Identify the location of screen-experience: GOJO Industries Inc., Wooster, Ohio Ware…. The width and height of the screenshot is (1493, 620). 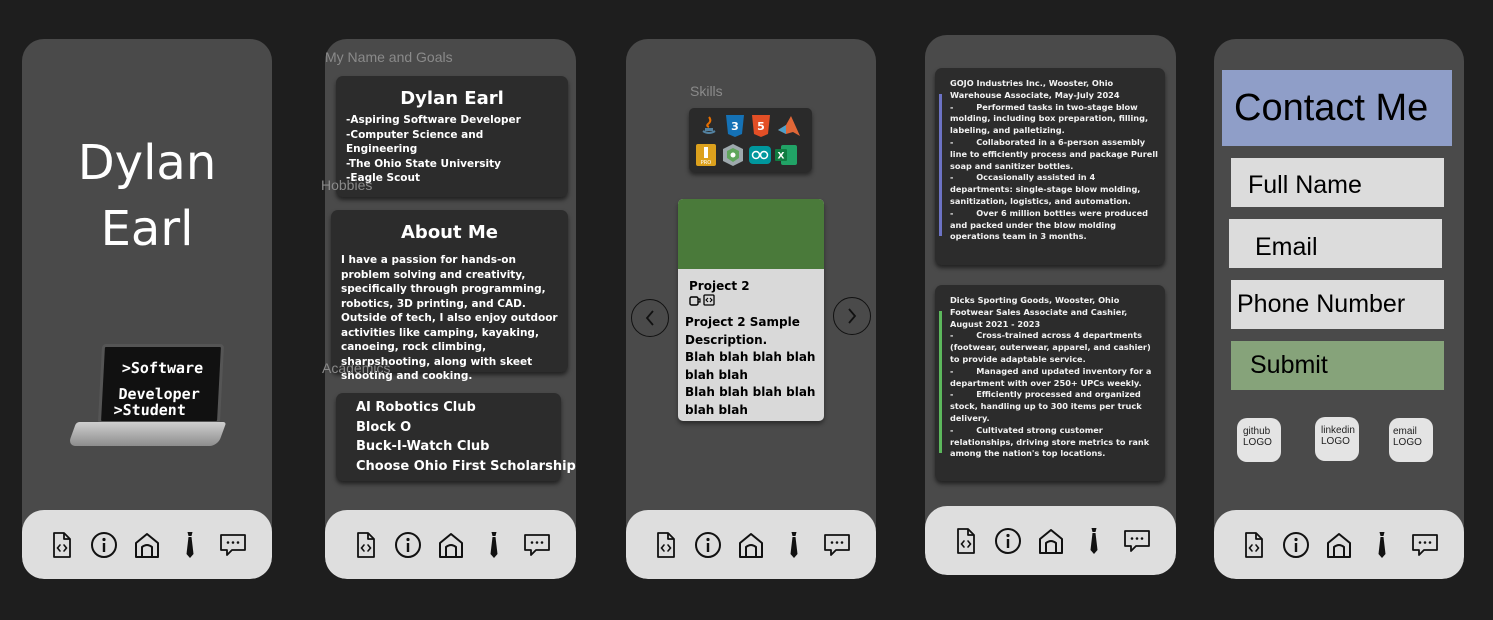
(1050, 305).